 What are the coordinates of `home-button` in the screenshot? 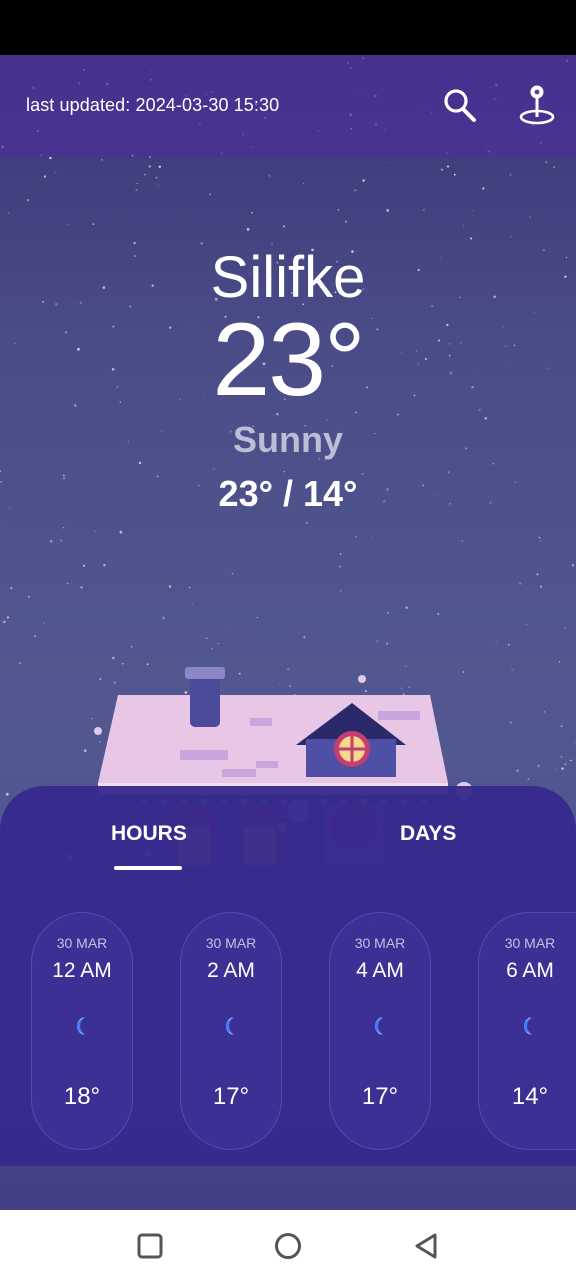 It's located at (288, 1246).